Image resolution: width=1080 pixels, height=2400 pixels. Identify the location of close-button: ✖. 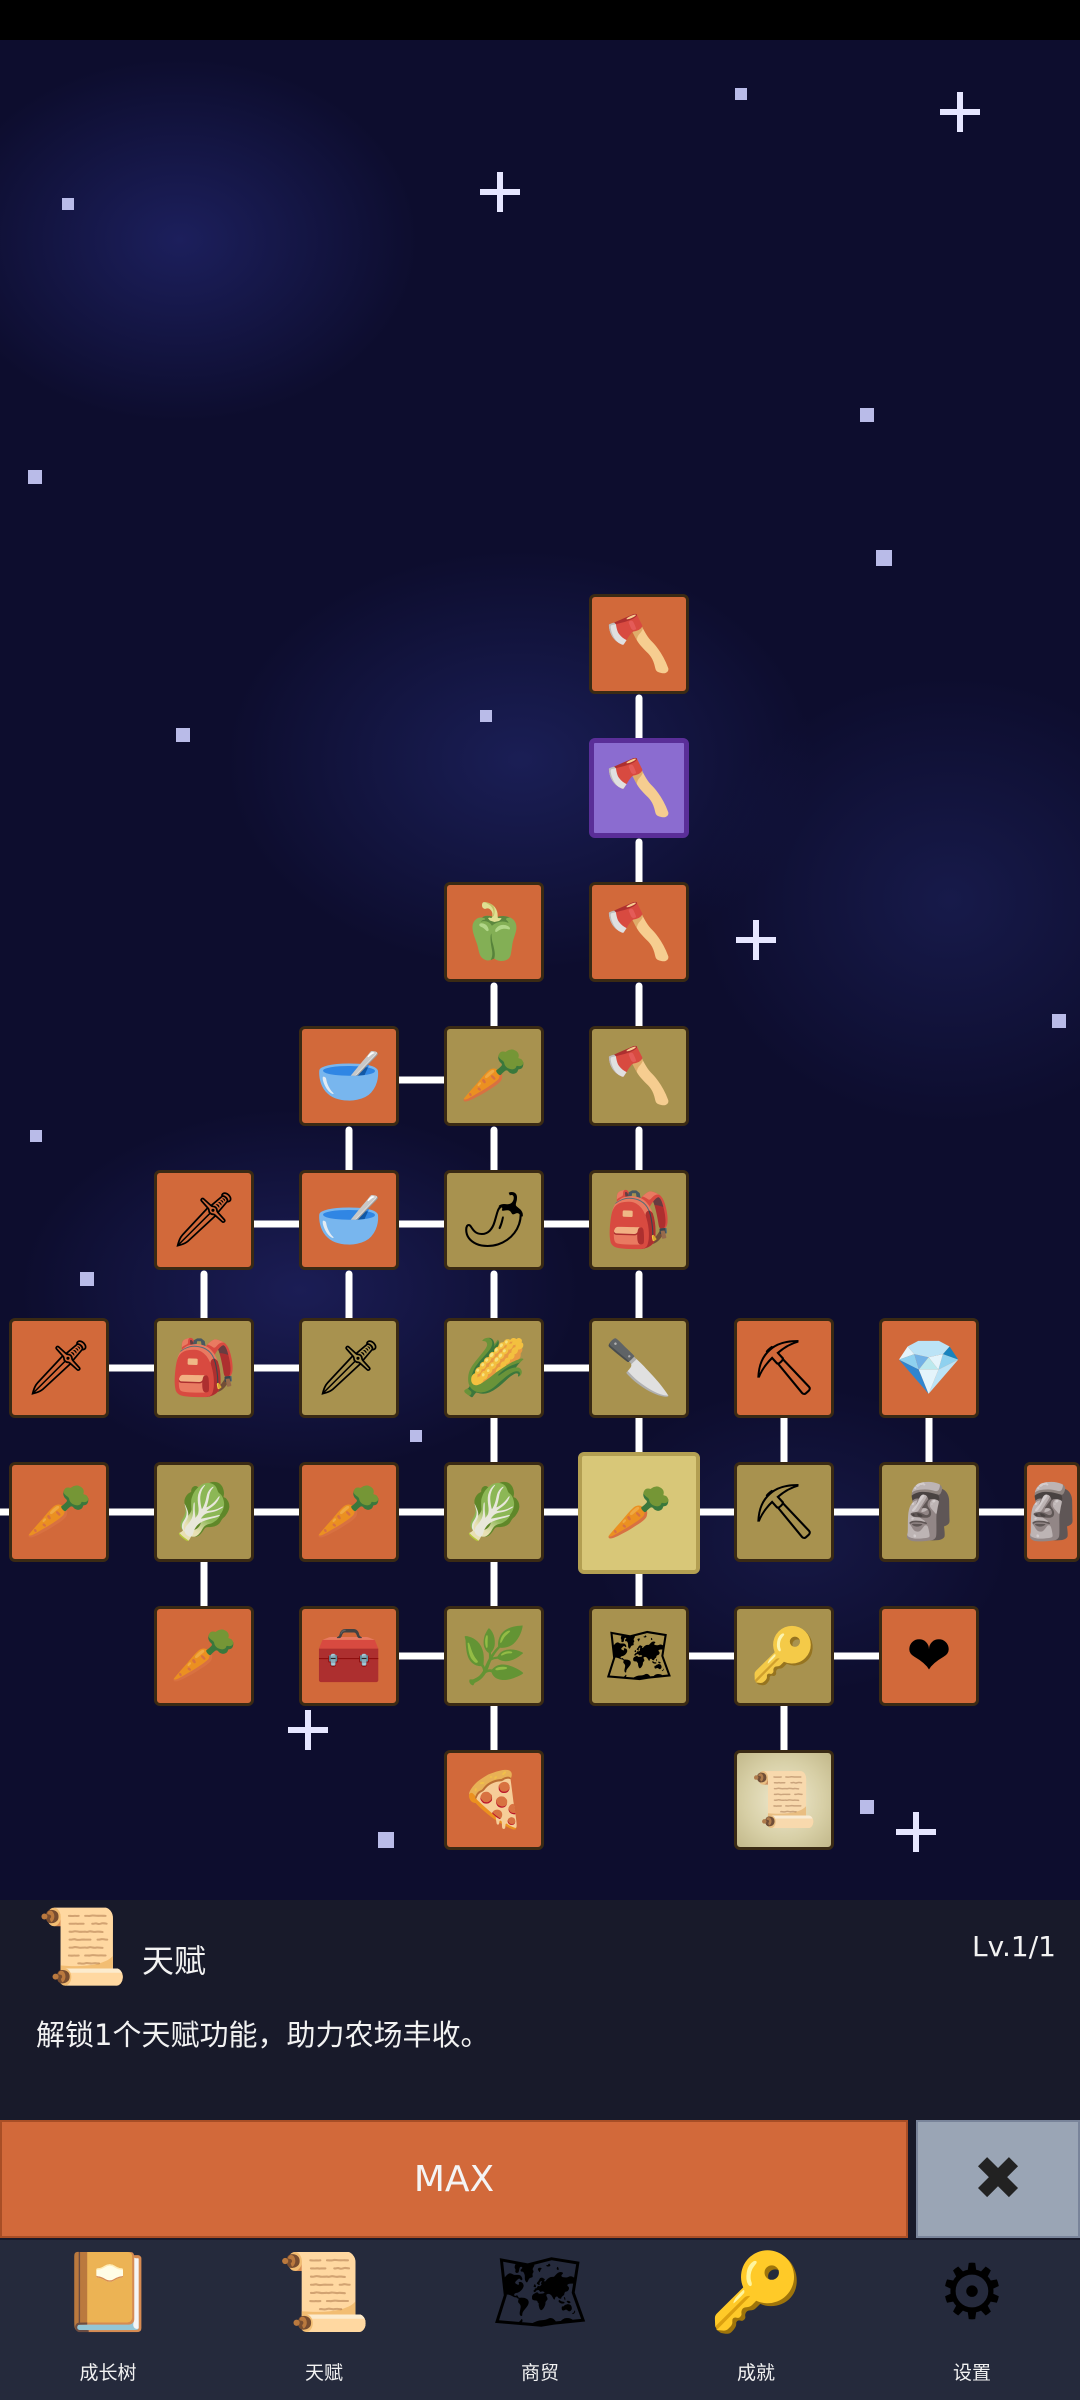
(998, 2179).